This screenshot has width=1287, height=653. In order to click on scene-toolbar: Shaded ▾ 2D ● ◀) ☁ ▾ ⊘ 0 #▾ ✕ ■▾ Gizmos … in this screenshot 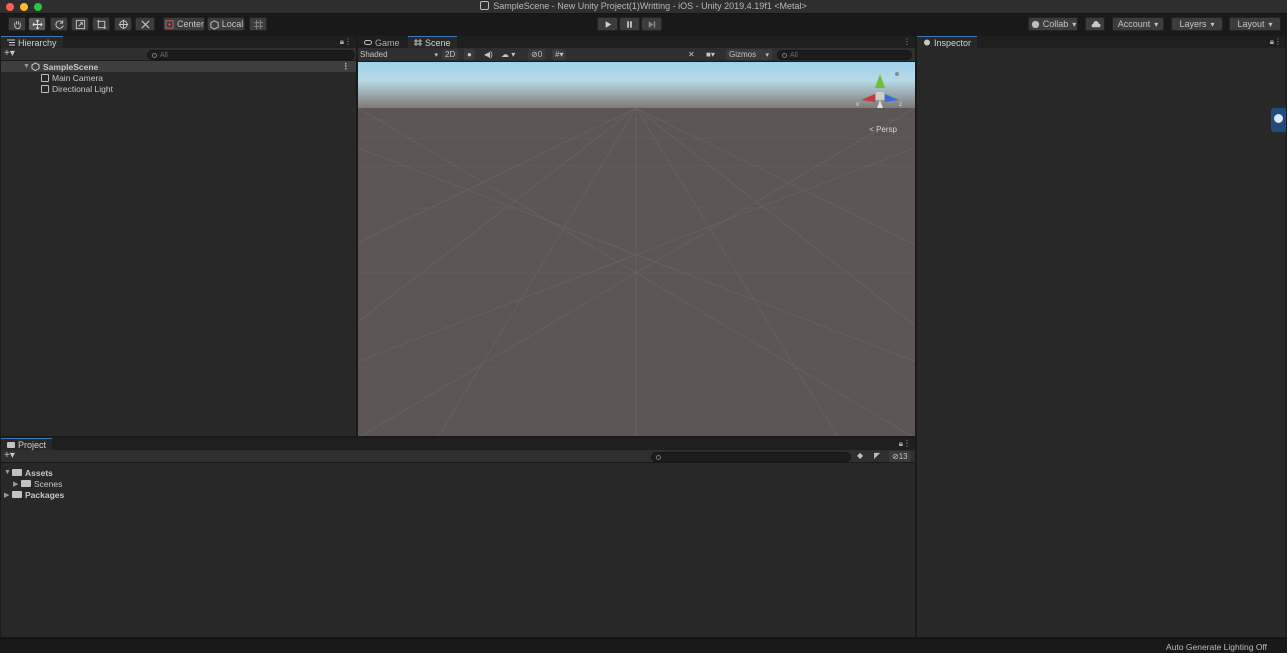, I will do `click(636, 55)`.